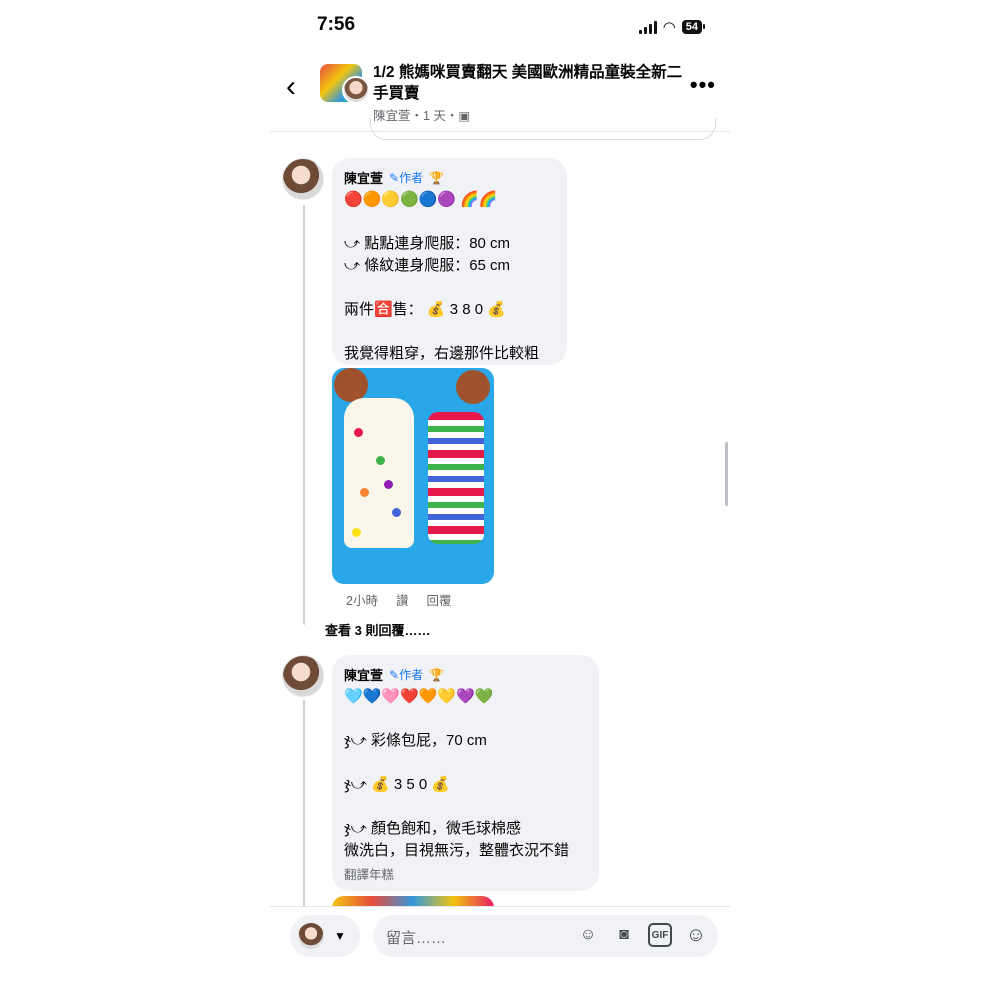  Describe the element at coordinates (291, 87) in the screenshot. I see `back-chevron-icon: ‹` at that location.